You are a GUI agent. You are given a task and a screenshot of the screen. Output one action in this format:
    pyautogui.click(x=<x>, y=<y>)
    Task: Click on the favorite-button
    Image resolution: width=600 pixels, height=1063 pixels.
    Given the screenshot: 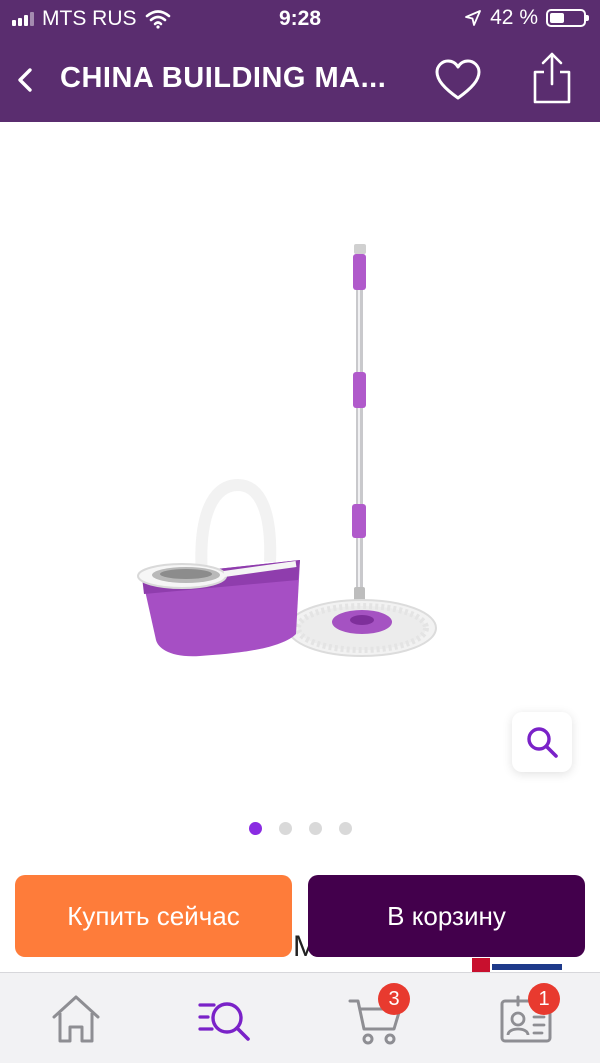 What is the action you would take?
    pyautogui.click(x=458, y=81)
    